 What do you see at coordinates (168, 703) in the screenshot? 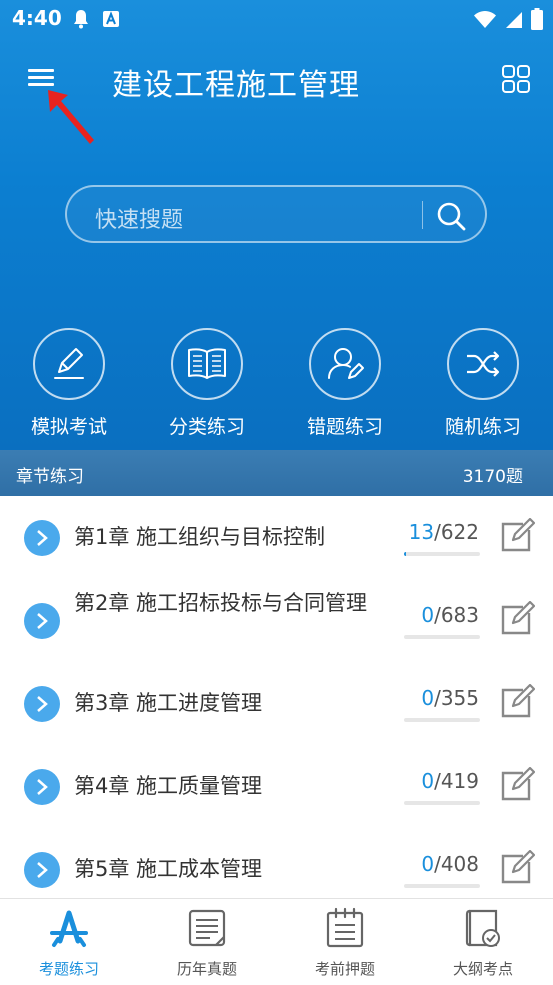
I see `chapter-title: 第3章 施工进度管理` at bounding box center [168, 703].